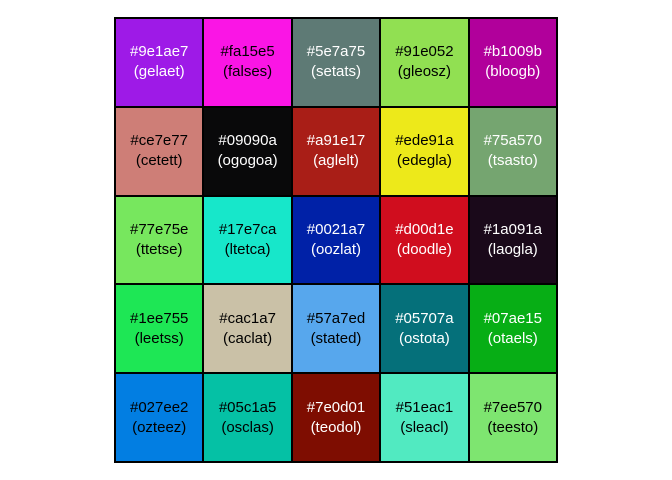 This screenshot has width=672, height=480. What do you see at coordinates (512, 161) in the screenshot?
I see `swatch-name: (tsasto)` at bounding box center [512, 161].